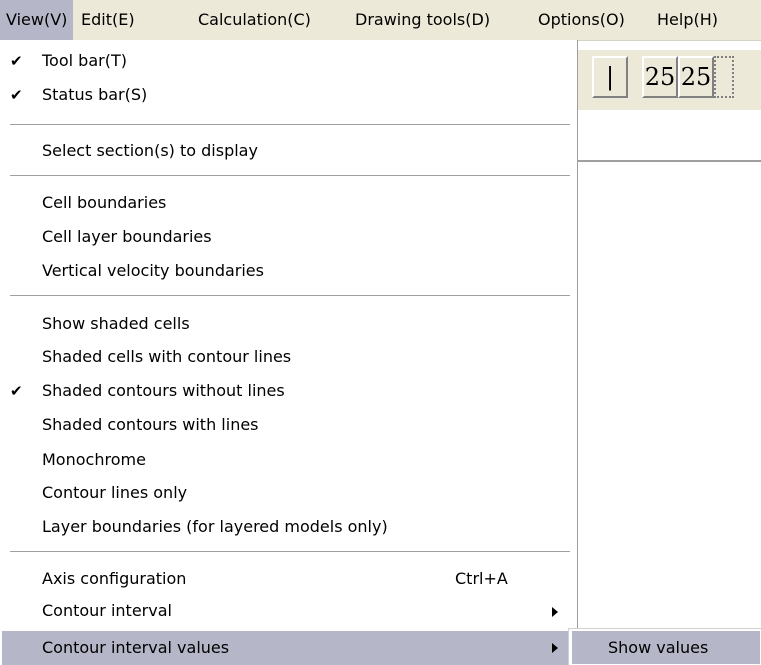  Describe the element at coordinates (136, 647) in the screenshot. I see `menu-item-label: Contour interval values` at that location.